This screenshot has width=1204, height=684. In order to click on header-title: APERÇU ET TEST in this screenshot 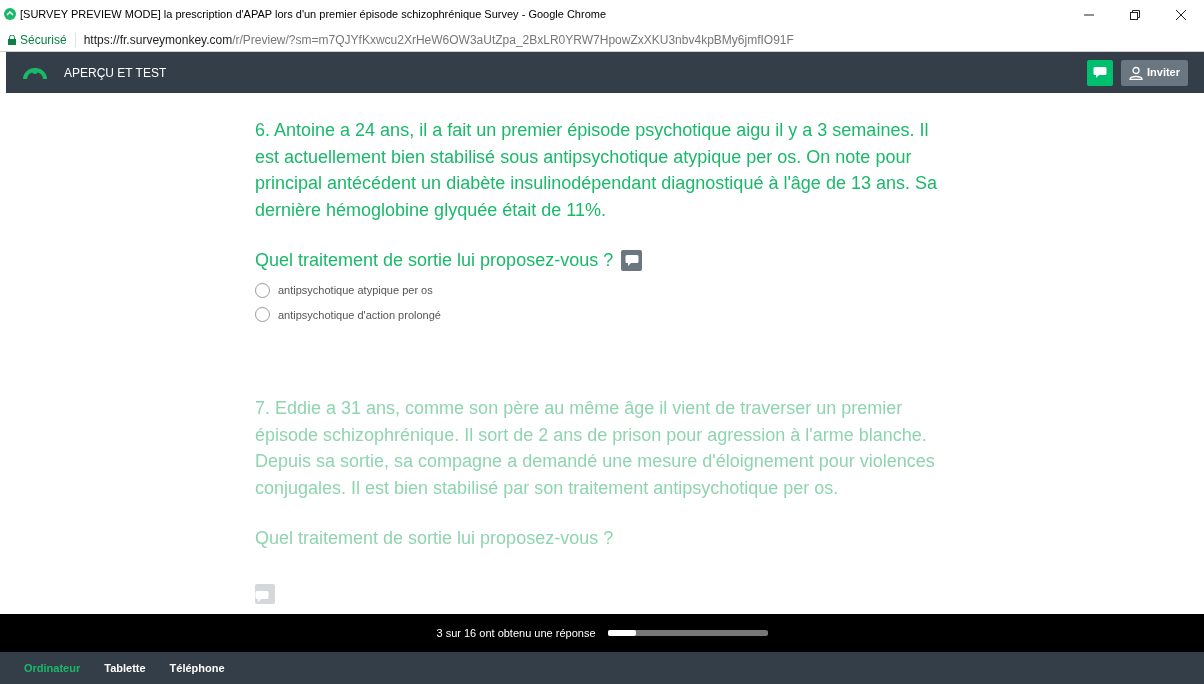, I will do `click(115, 73)`.